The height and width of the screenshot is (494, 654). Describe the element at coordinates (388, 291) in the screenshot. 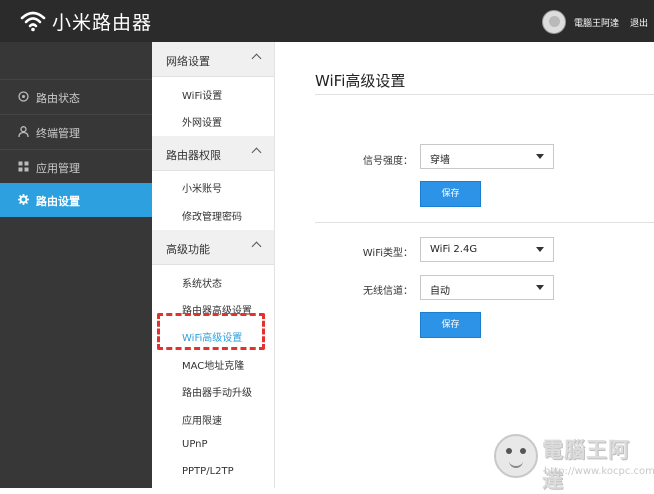

I see `wireless-channel-label: 无线信道：` at that location.